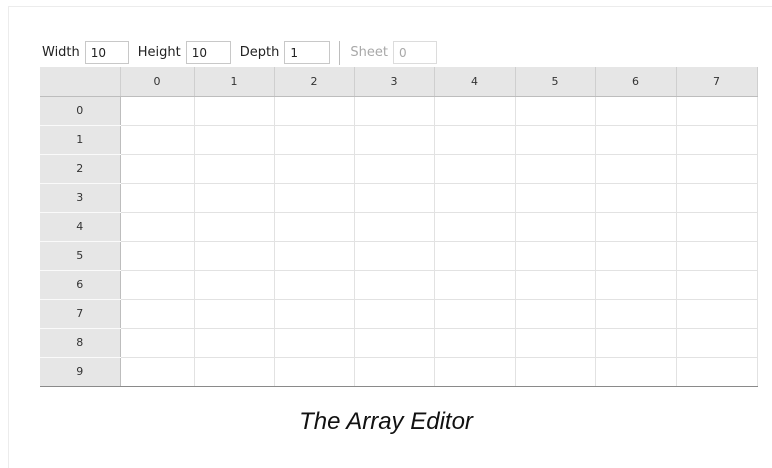  What do you see at coordinates (106, 52) in the screenshot?
I see `width-input` at bounding box center [106, 52].